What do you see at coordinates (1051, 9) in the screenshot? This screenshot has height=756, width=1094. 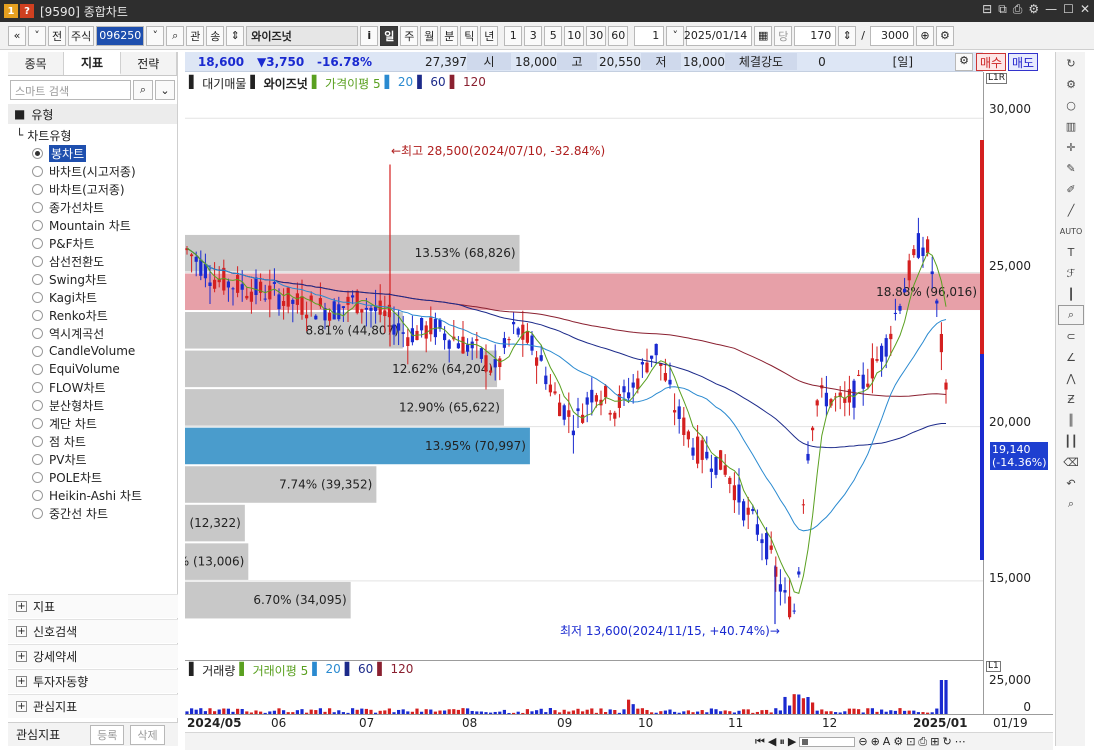 I see `minimize-icon: —` at bounding box center [1051, 9].